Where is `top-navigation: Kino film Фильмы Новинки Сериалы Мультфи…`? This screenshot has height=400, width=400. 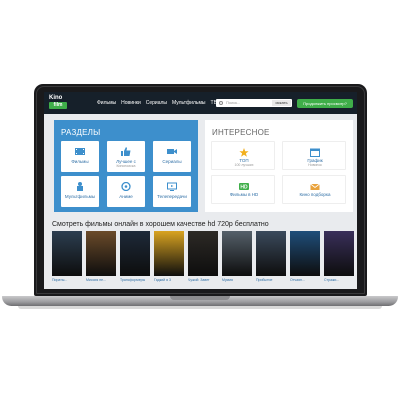
top-navigation: Kino film Фильмы Новинки Сериалы Мультфи… is located at coordinates (200, 103).